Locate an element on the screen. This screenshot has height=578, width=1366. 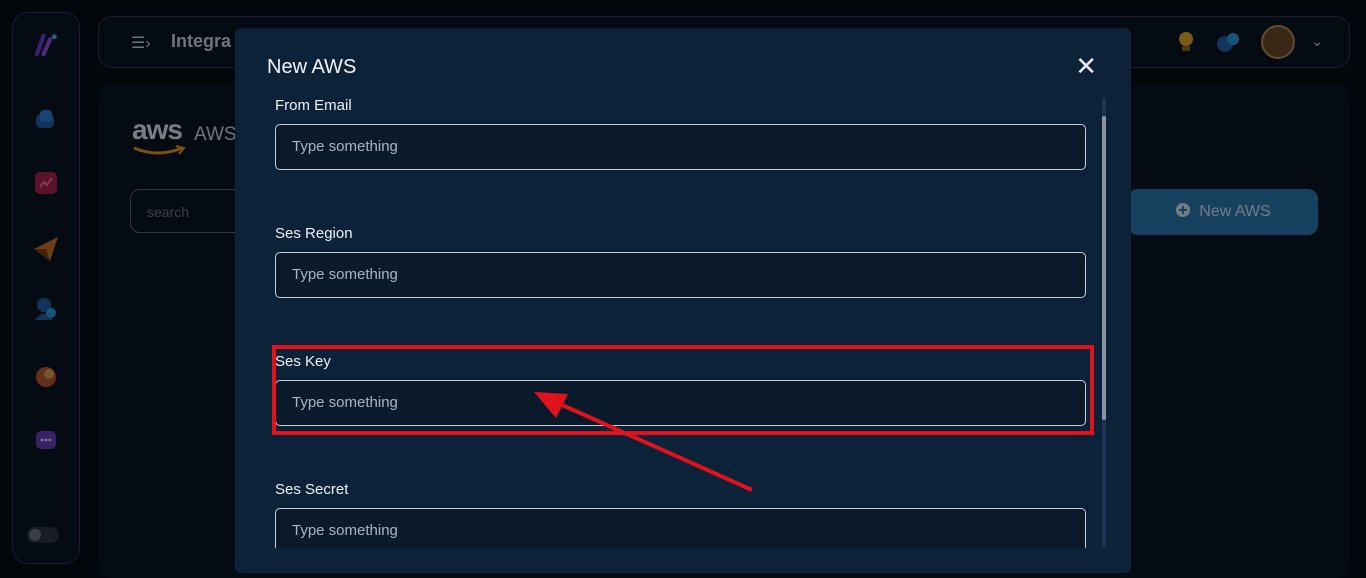
from-email-input: Type something is located at coordinates (680, 147).